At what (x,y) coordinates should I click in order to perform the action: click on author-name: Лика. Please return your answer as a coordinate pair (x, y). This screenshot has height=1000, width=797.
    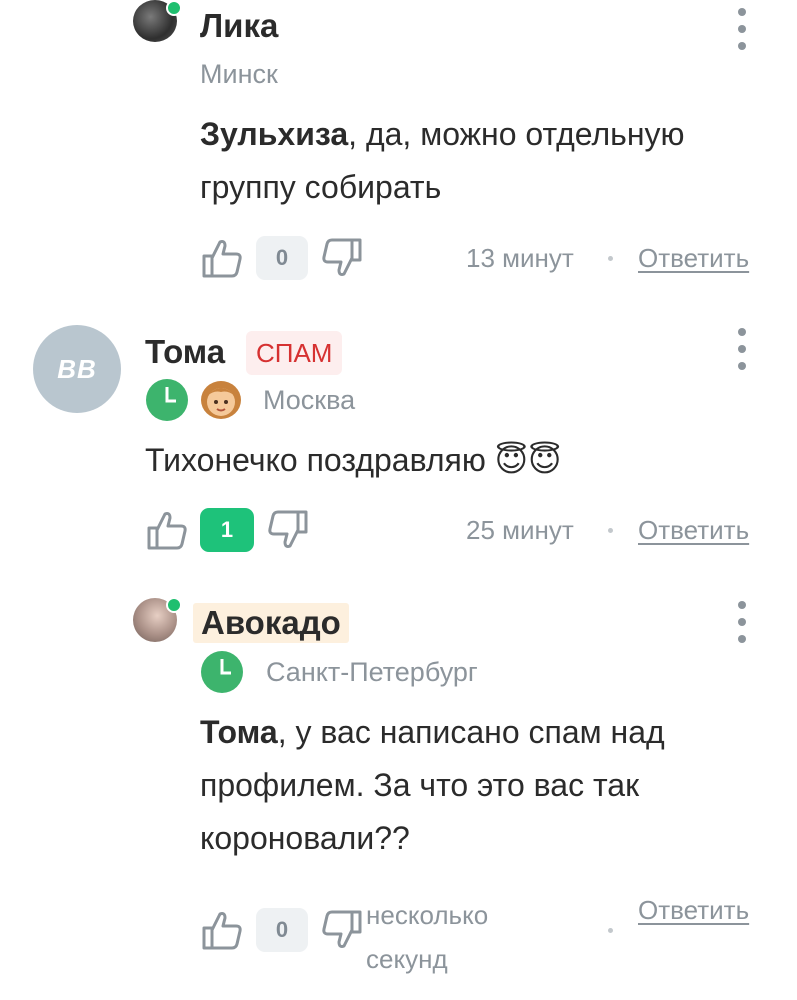
    Looking at the image, I should click on (239, 26).